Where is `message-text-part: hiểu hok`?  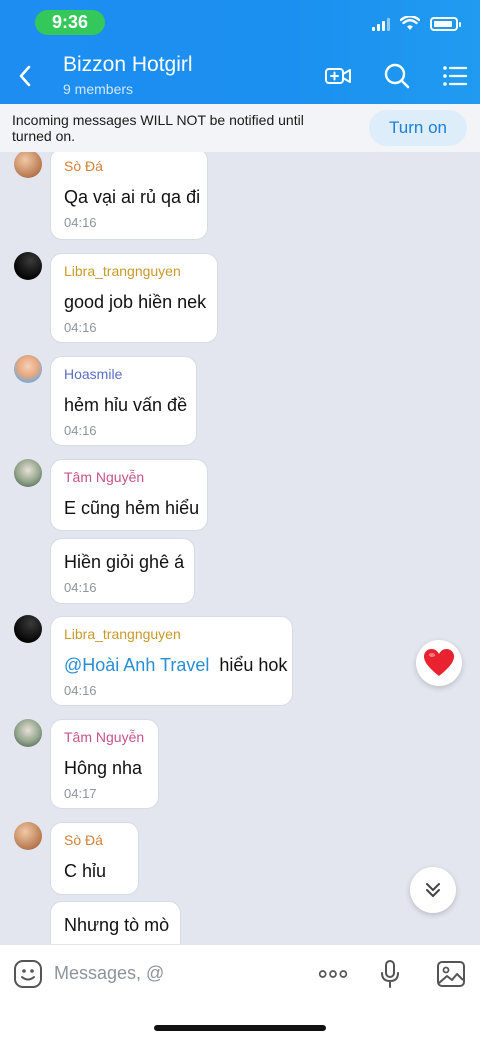 message-text-part: hiểu hok is located at coordinates (253, 665).